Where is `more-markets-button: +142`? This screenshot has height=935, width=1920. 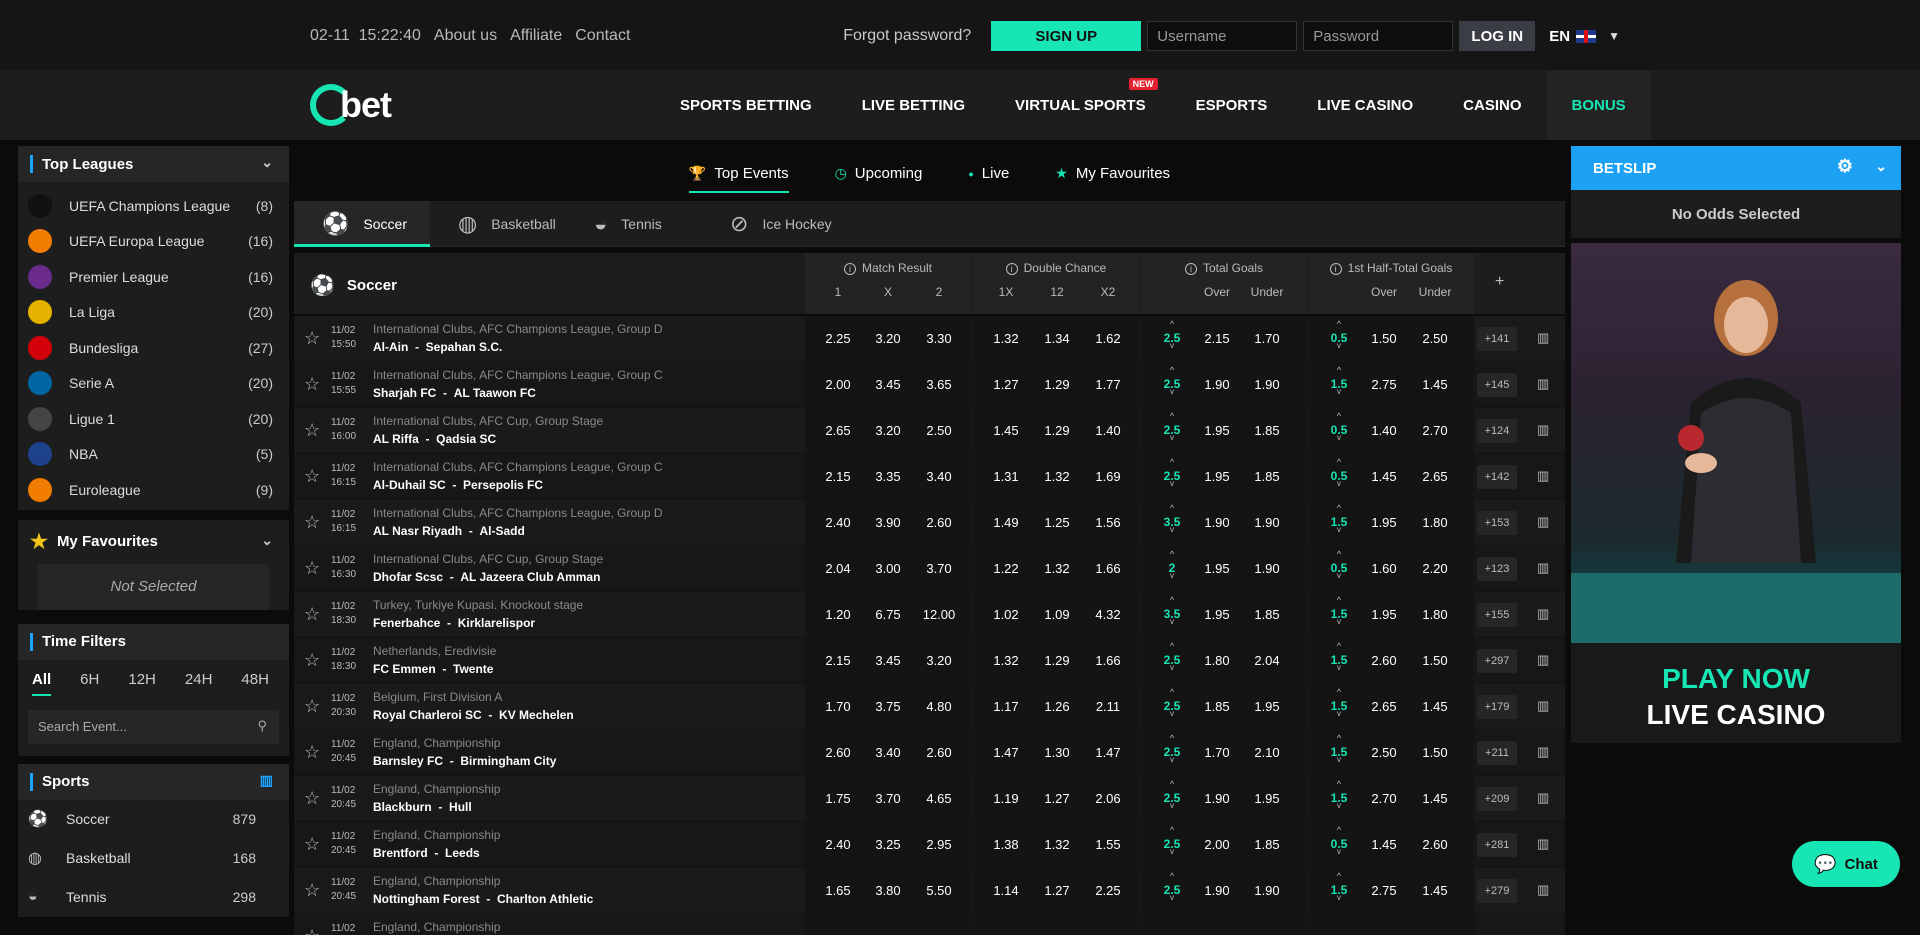
more-markets-button: +142 is located at coordinates (1497, 477).